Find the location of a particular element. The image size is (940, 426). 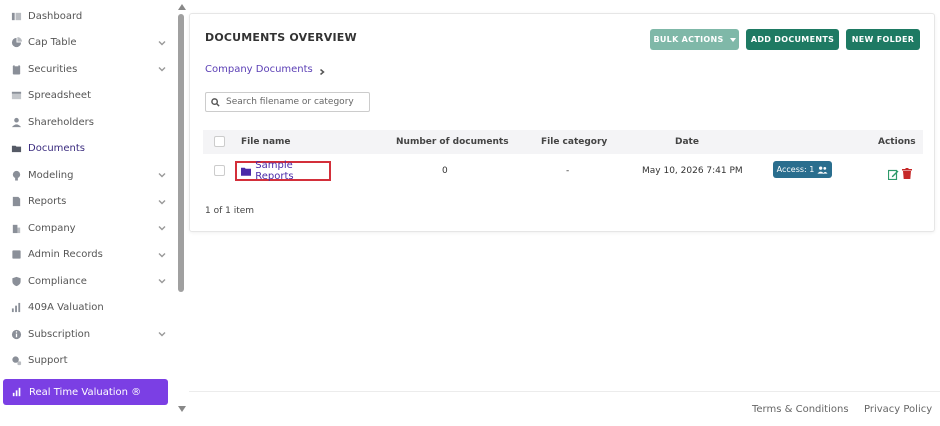

lightbulb-icon is located at coordinates (16, 175).